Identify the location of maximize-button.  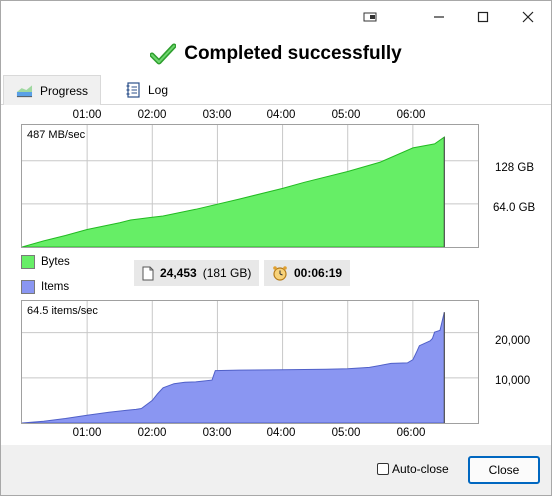
(483, 17).